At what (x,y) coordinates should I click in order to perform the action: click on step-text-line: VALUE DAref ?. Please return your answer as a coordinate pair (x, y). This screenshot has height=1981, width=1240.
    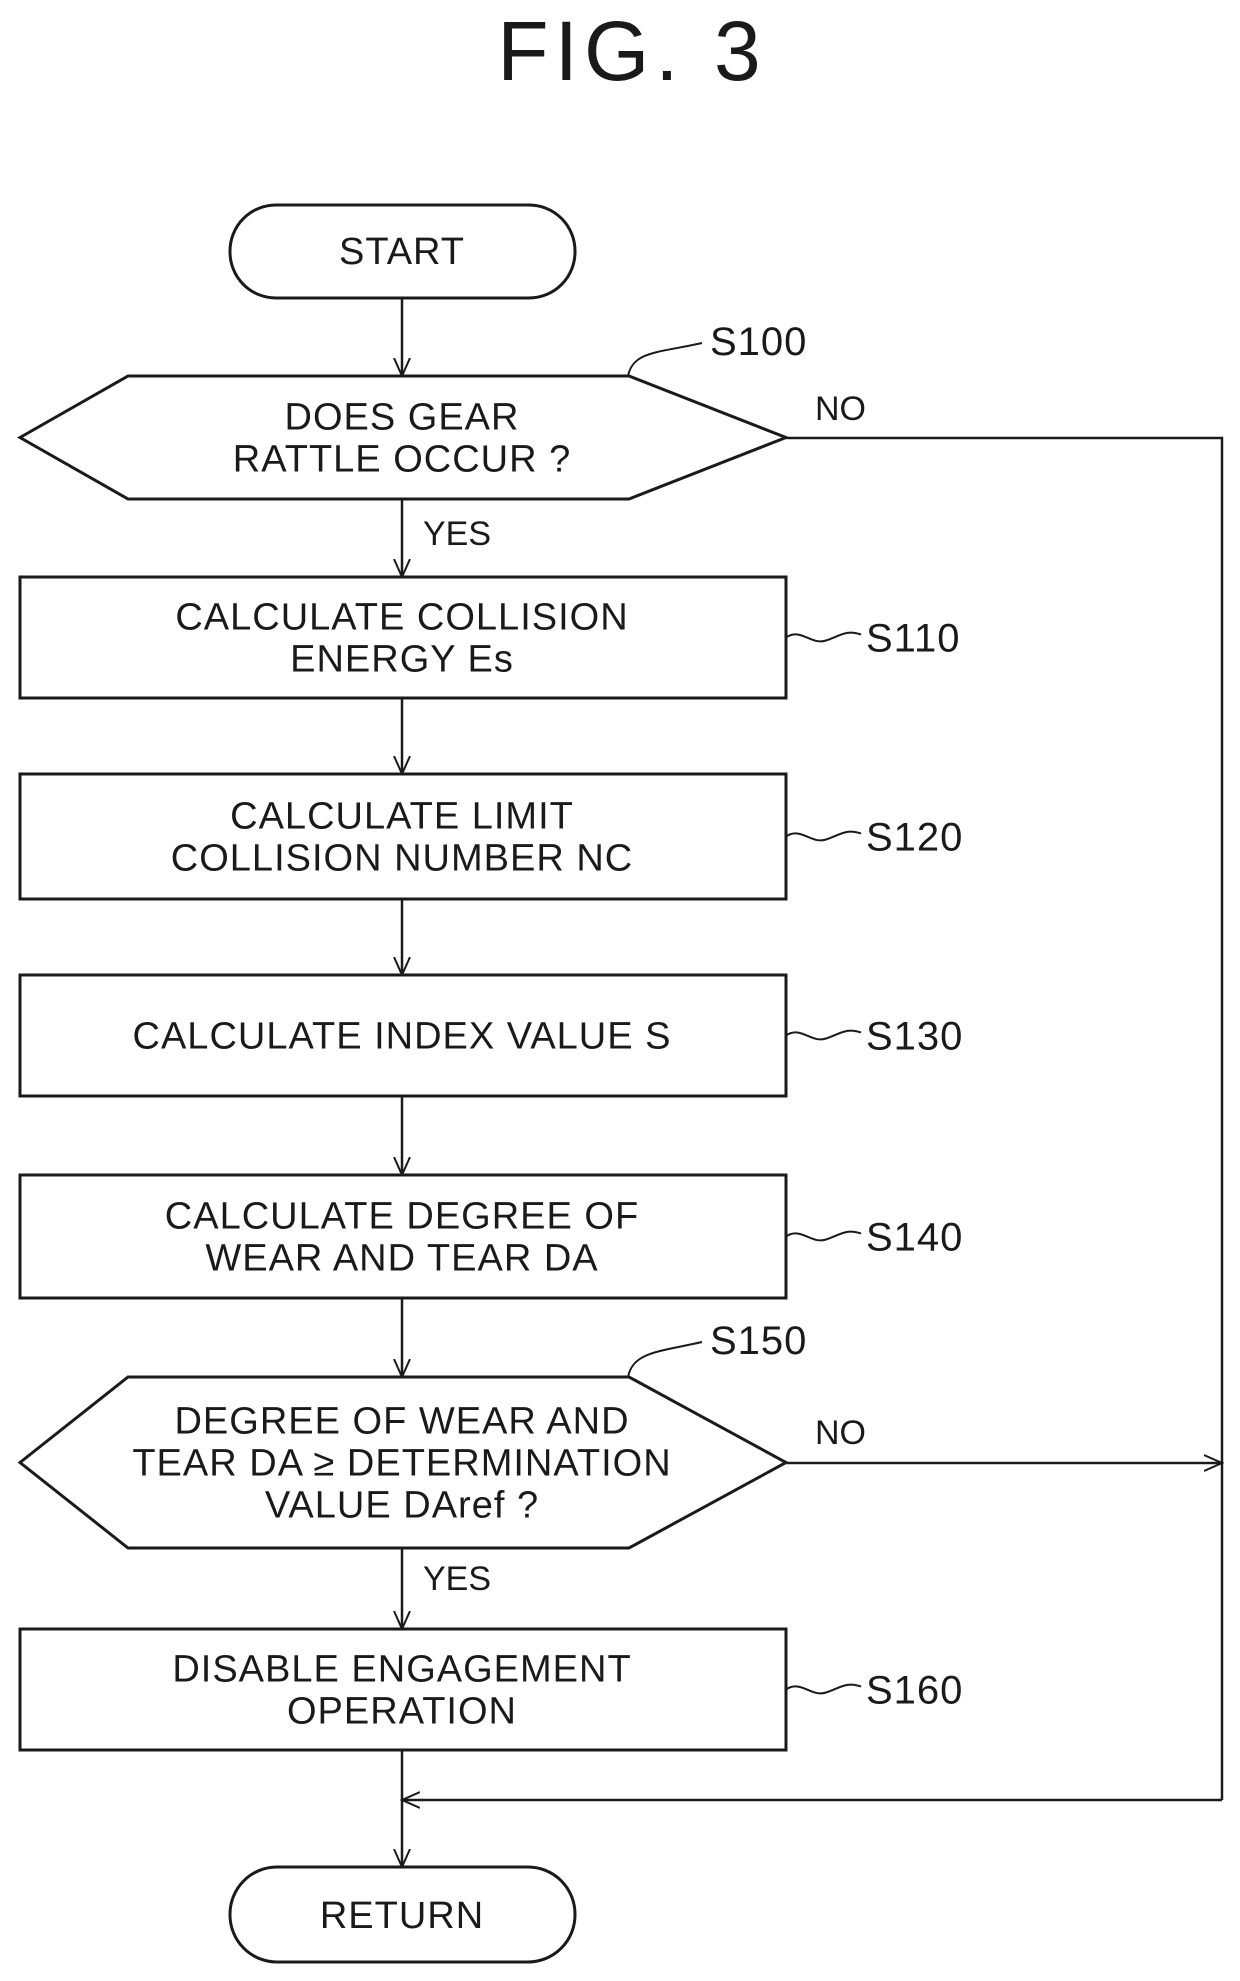
    Looking at the image, I should click on (402, 1506).